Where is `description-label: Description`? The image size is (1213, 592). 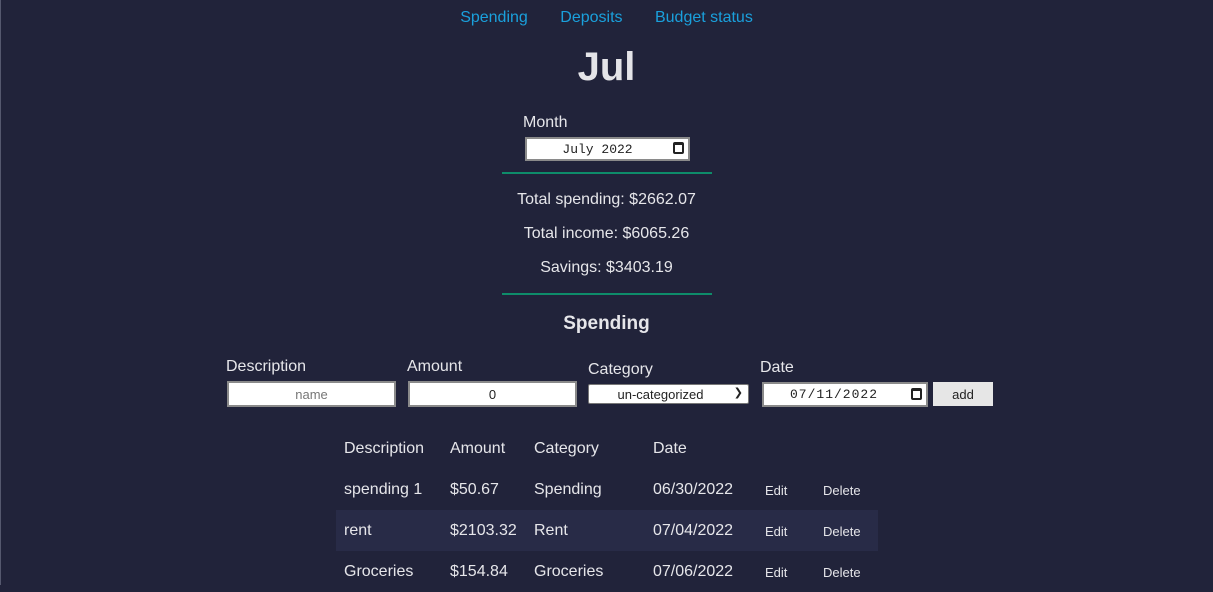
description-label: Description is located at coordinates (266, 366).